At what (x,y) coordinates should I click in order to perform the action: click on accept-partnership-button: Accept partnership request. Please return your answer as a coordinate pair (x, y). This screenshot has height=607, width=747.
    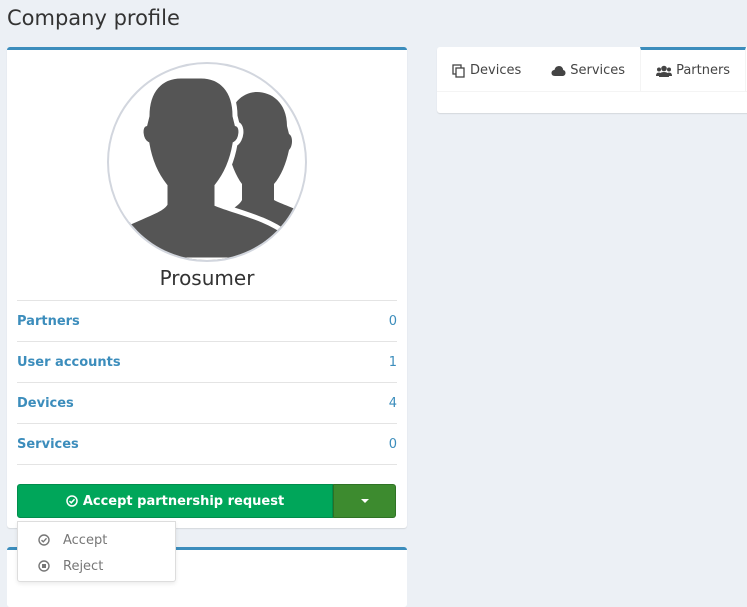
    Looking at the image, I should click on (175, 501).